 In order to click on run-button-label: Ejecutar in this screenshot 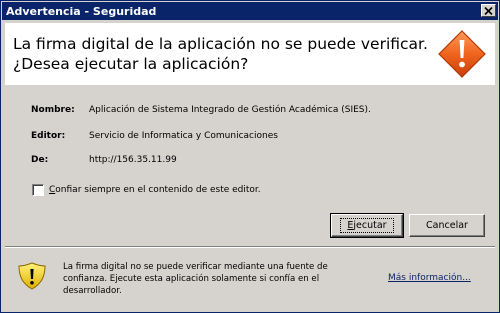, I will do `click(367, 225)`.